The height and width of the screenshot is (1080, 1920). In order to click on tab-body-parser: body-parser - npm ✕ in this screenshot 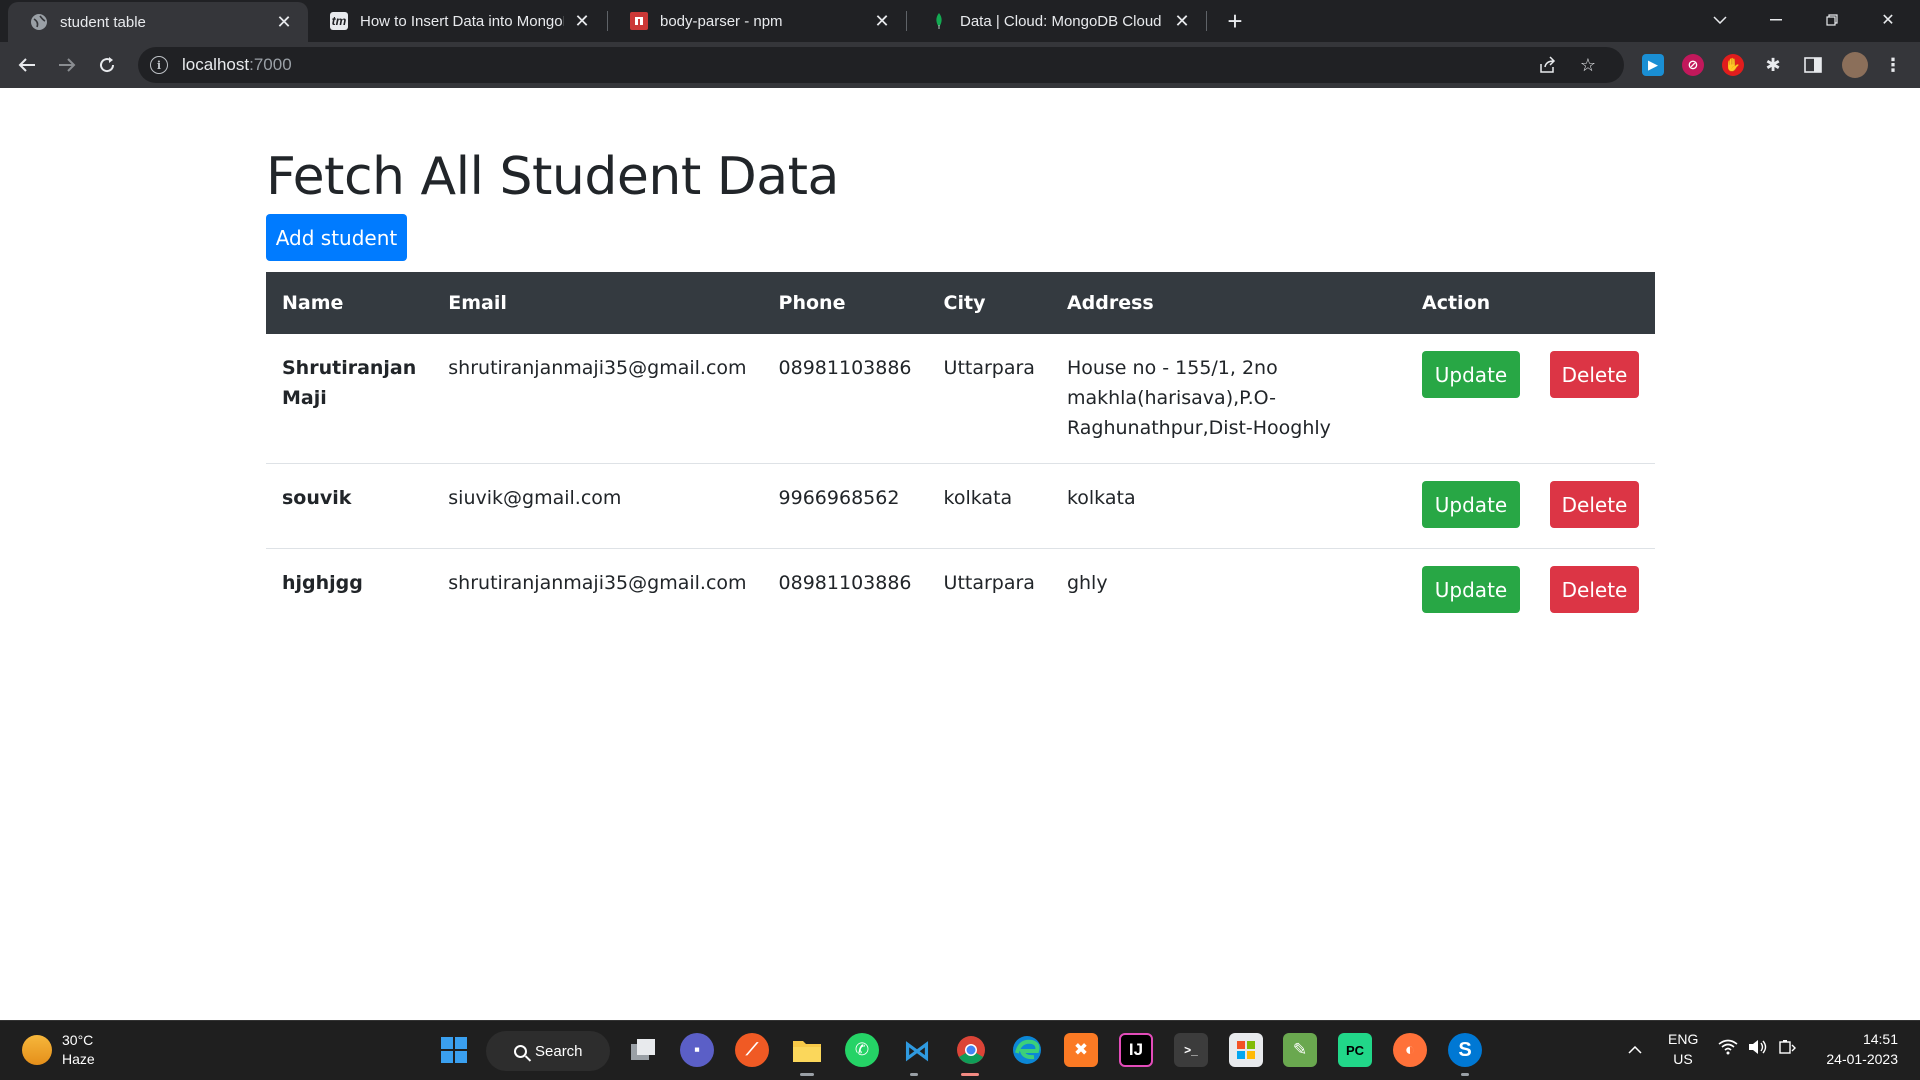, I will do `click(757, 21)`.